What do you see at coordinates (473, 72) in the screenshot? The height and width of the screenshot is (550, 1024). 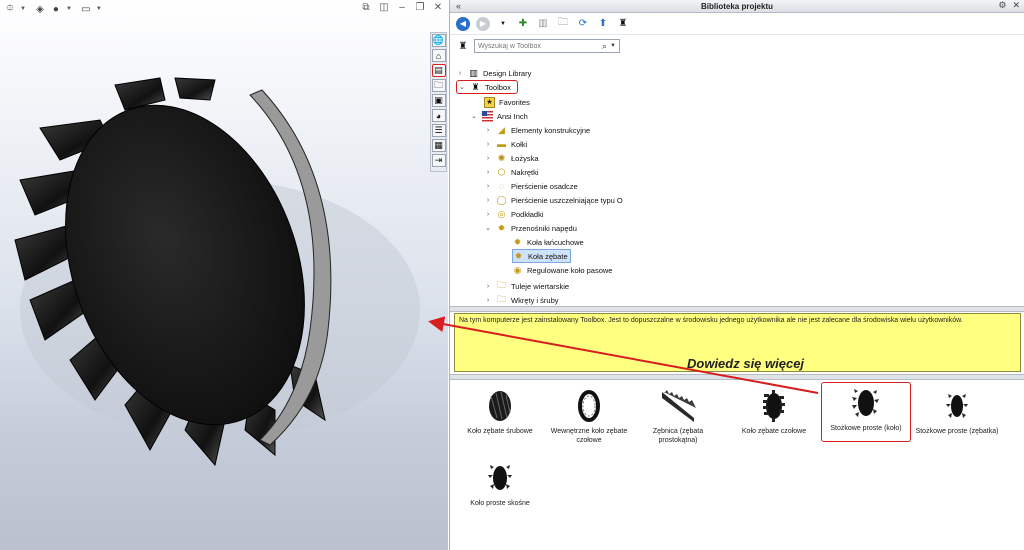 I see `library-books-icon: ▥` at bounding box center [473, 72].